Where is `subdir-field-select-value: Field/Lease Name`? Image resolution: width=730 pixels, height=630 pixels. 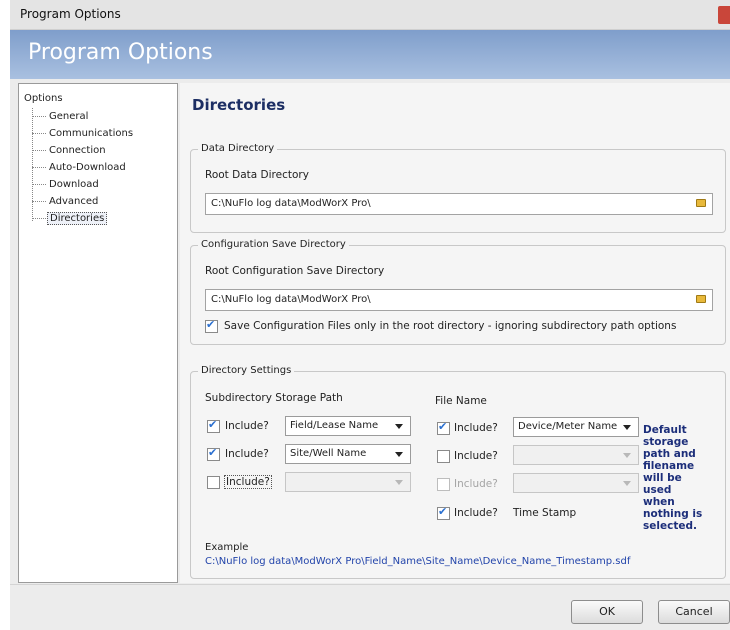 subdir-field-select-value: Field/Lease Name is located at coordinates (334, 425).